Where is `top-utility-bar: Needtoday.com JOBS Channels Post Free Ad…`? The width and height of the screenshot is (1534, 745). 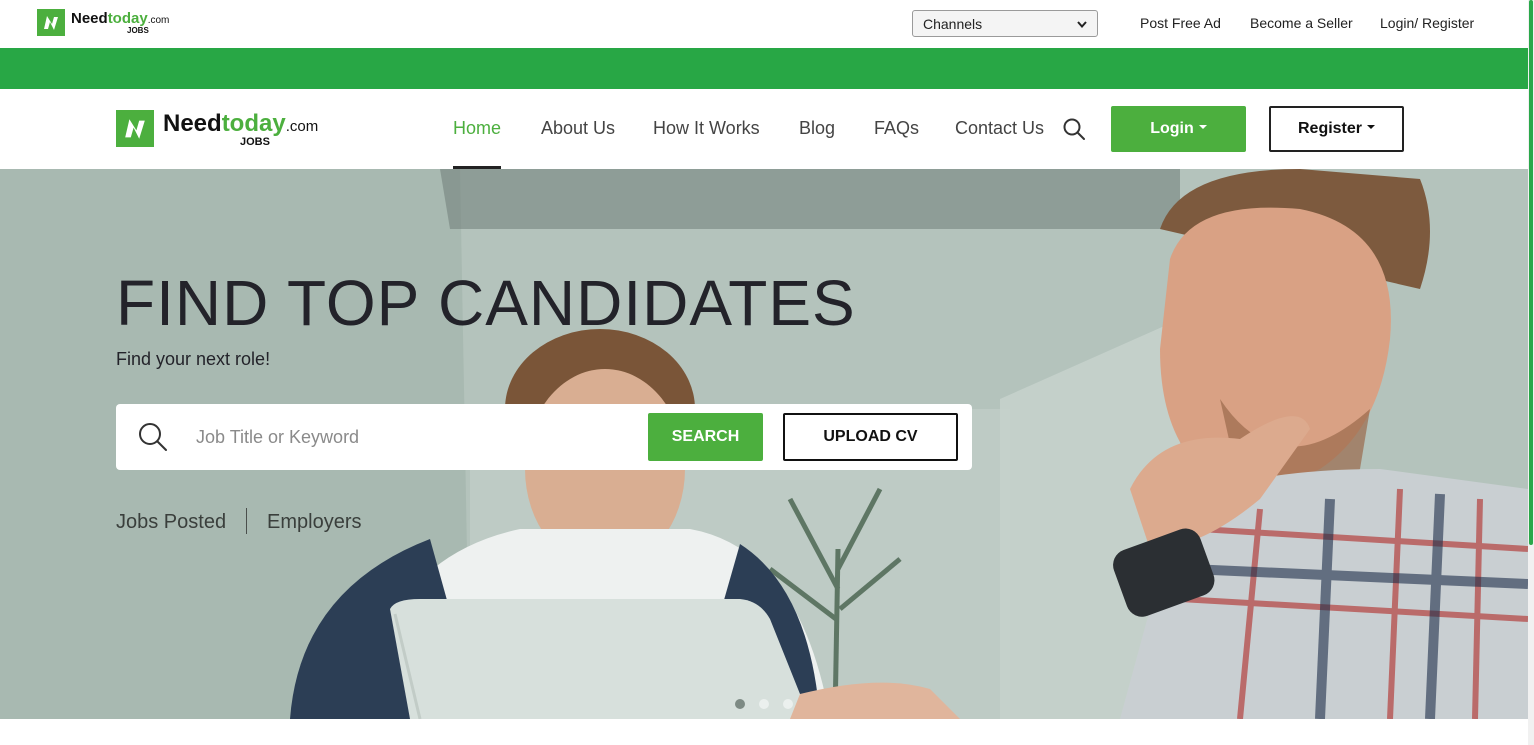 top-utility-bar: Needtoday.com JOBS Channels Post Free Ad… is located at coordinates (764, 24).